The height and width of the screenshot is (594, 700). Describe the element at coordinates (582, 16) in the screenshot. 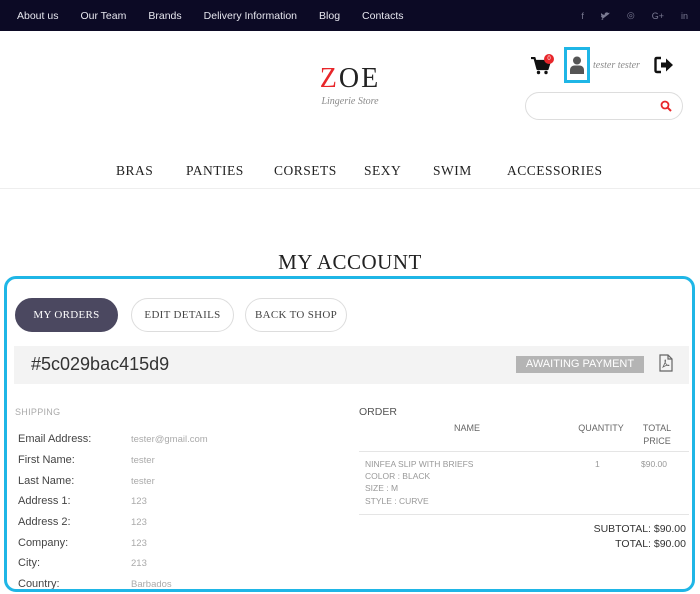

I see `facebook-icon: f` at that location.